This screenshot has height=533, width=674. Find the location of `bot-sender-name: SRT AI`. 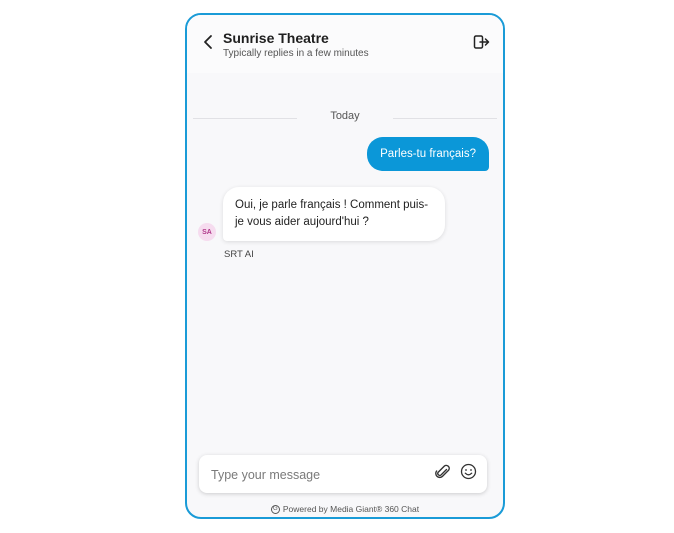

bot-sender-name: SRT AI is located at coordinates (239, 254).